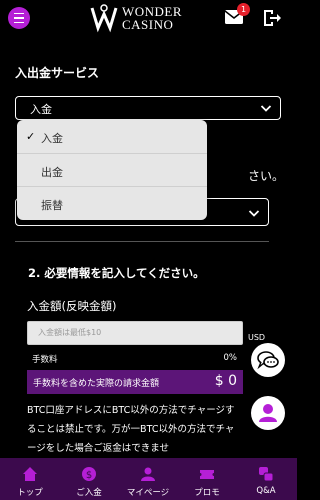 The height and width of the screenshot is (500, 320). I want to click on dropdown-option-deposit: ✓ 入金, so click(112, 137).